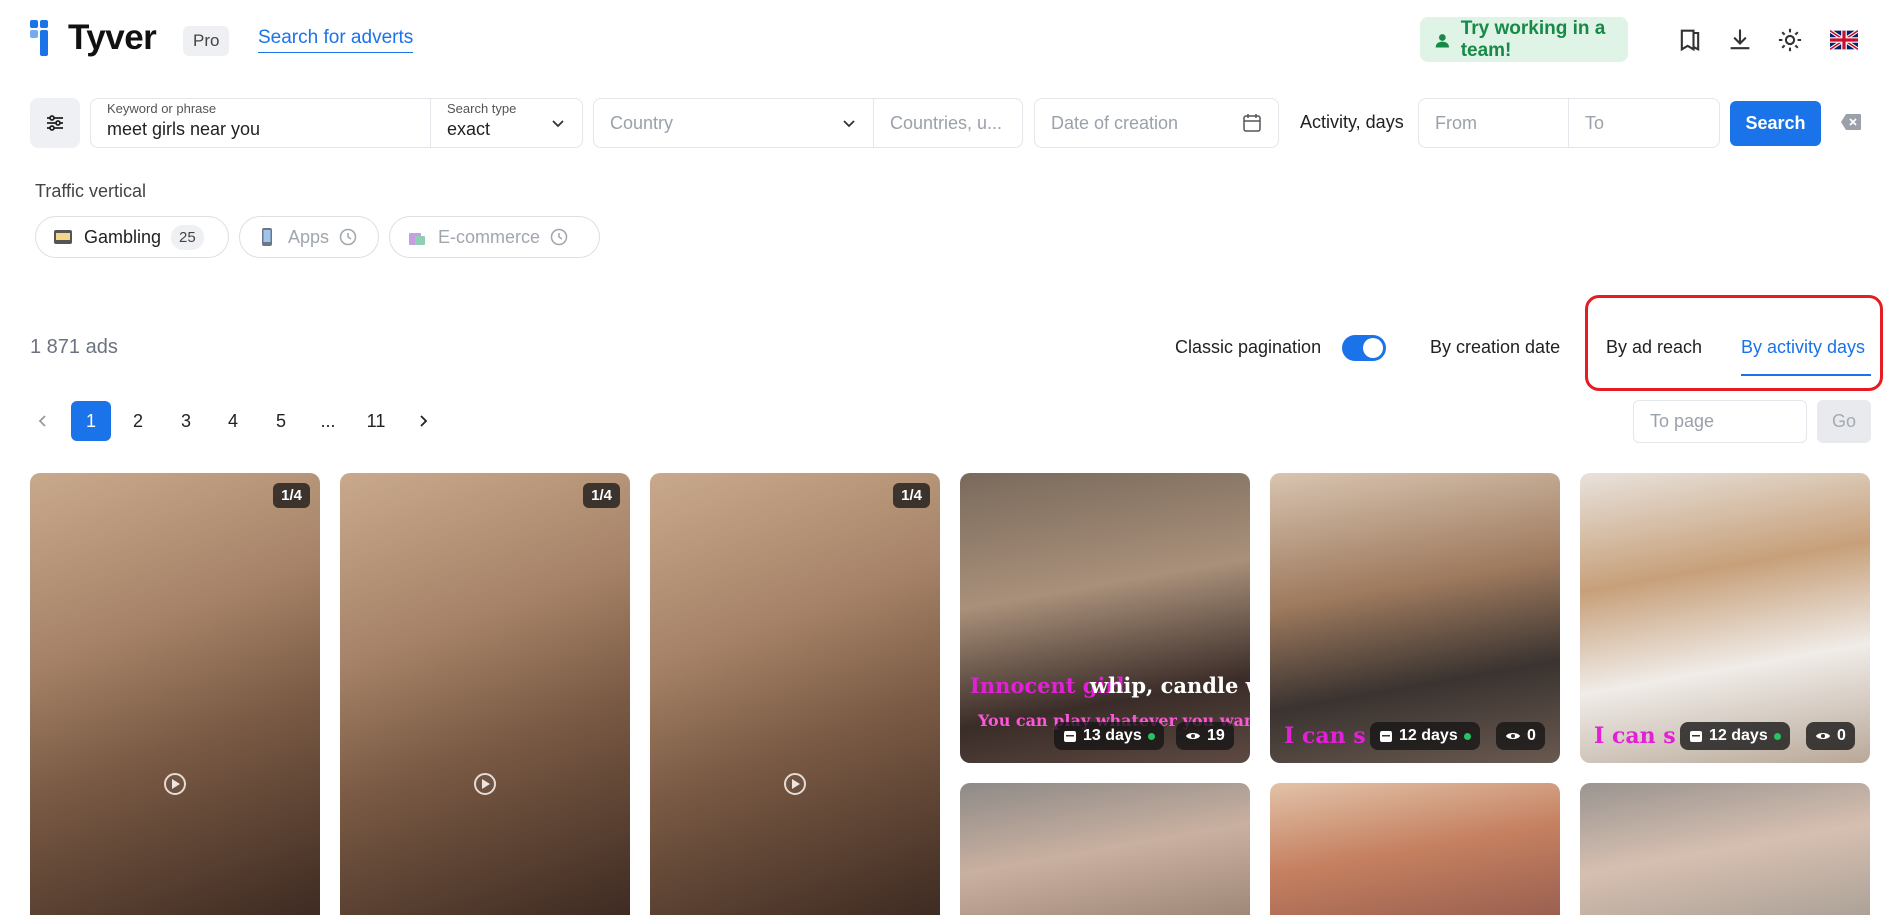 This screenshot has height=915, width=1900. I want to click on search-type-label: Search type, so click(482, 108).